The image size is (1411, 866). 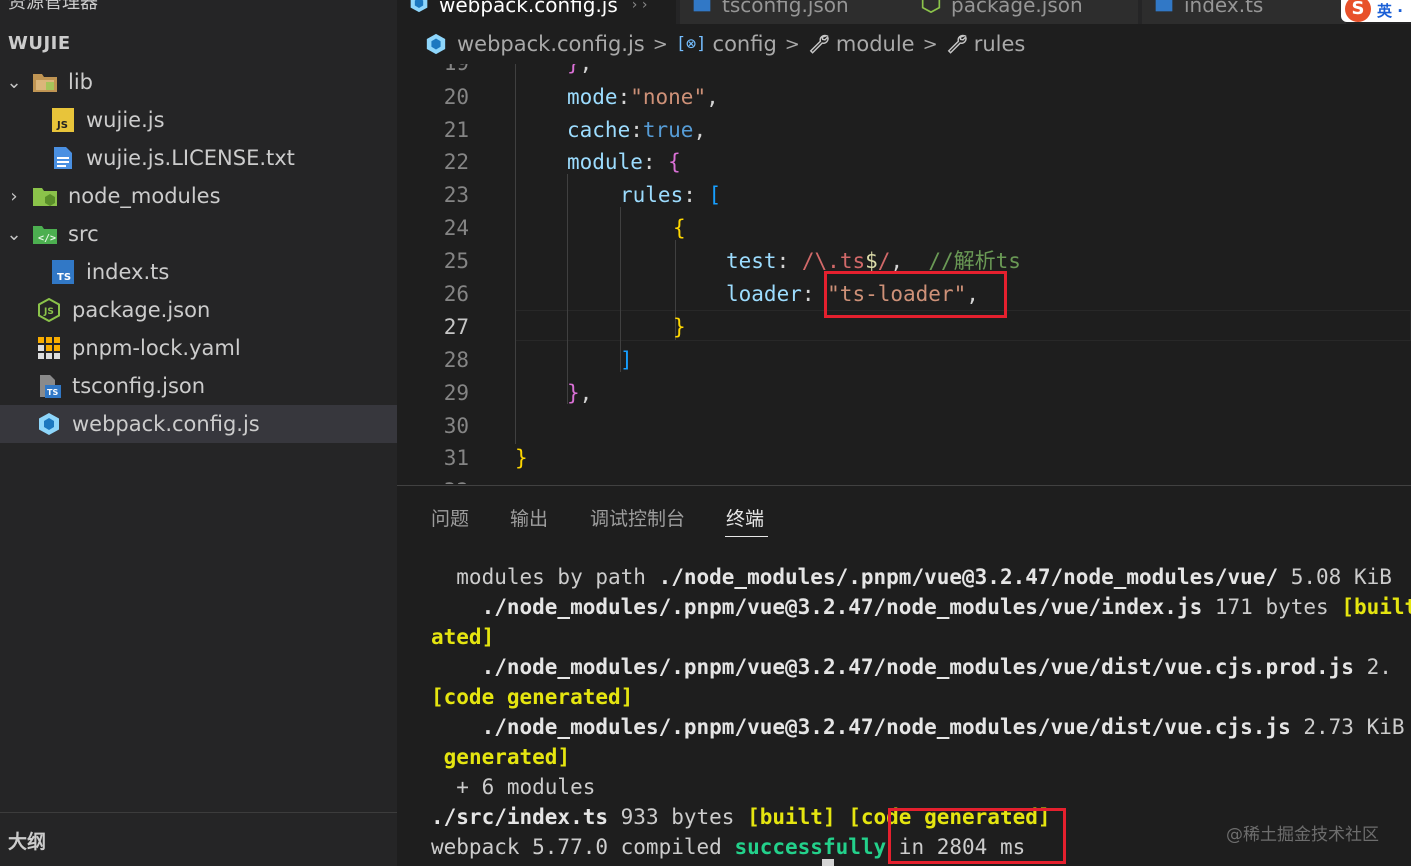 What do you see at coordinates (450, 517) in the screenshot?
I see `tab-problems: 问题` at bounding box center [450, 517].